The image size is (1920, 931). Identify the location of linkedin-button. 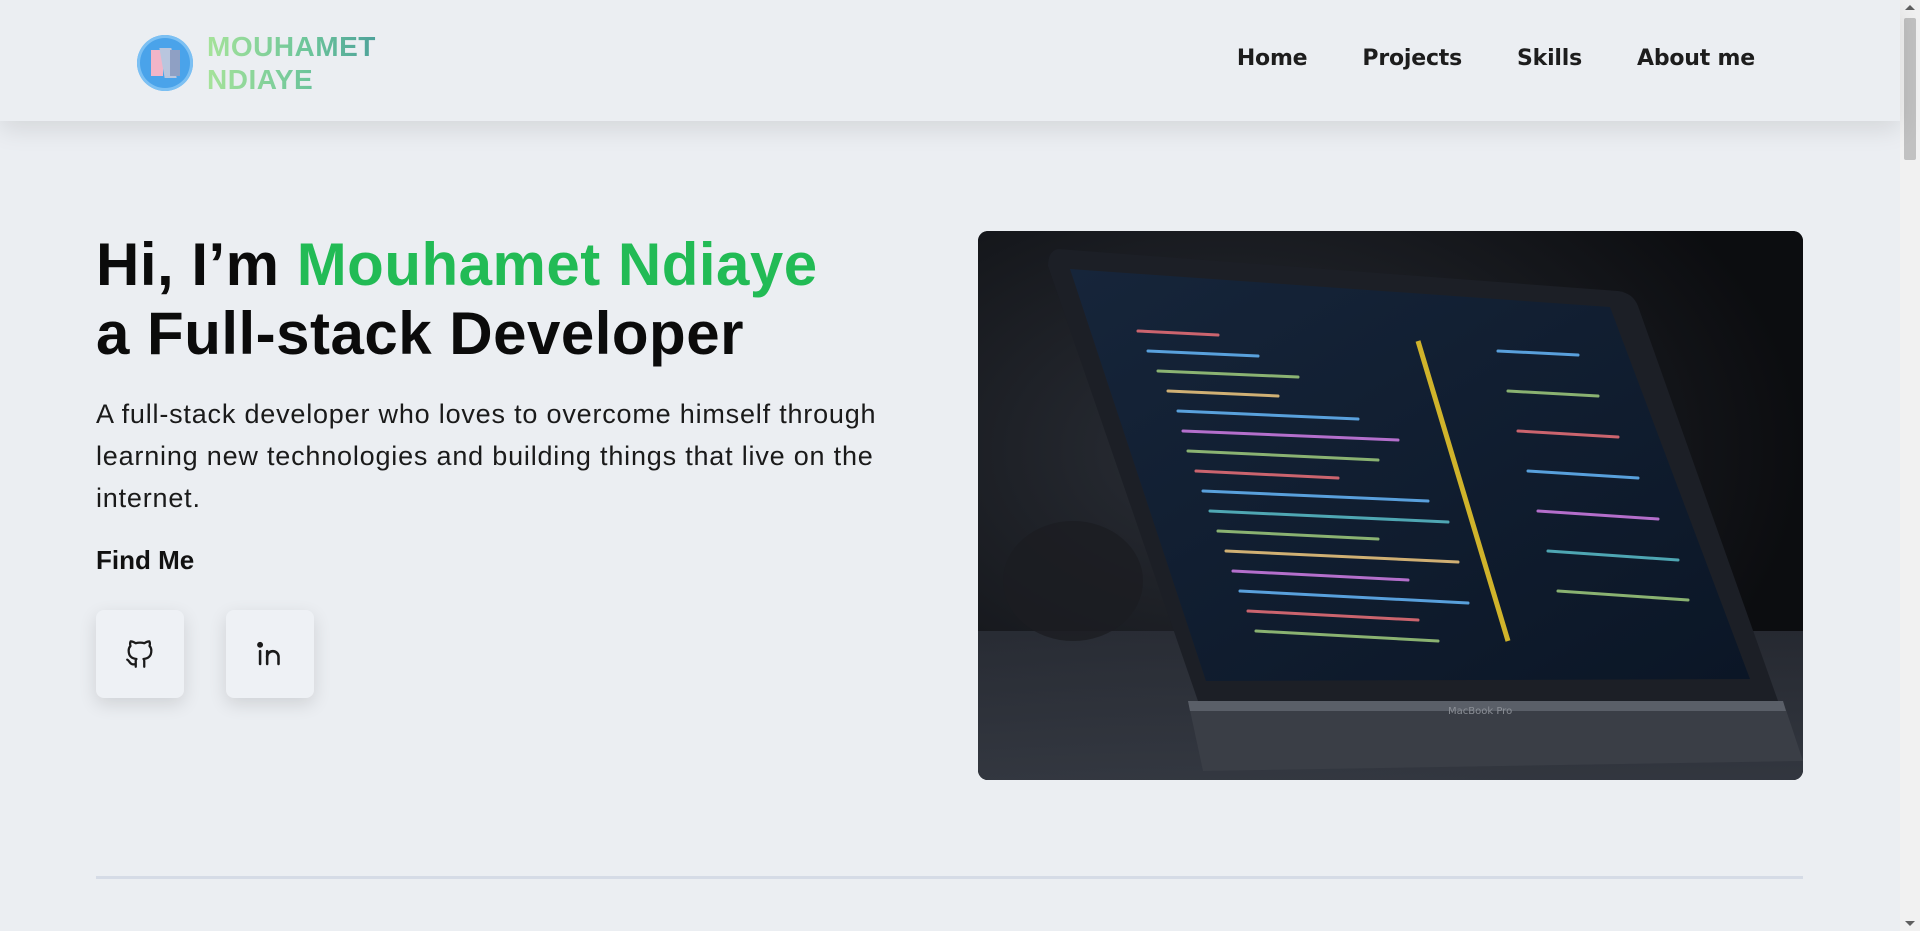
(270, 654).